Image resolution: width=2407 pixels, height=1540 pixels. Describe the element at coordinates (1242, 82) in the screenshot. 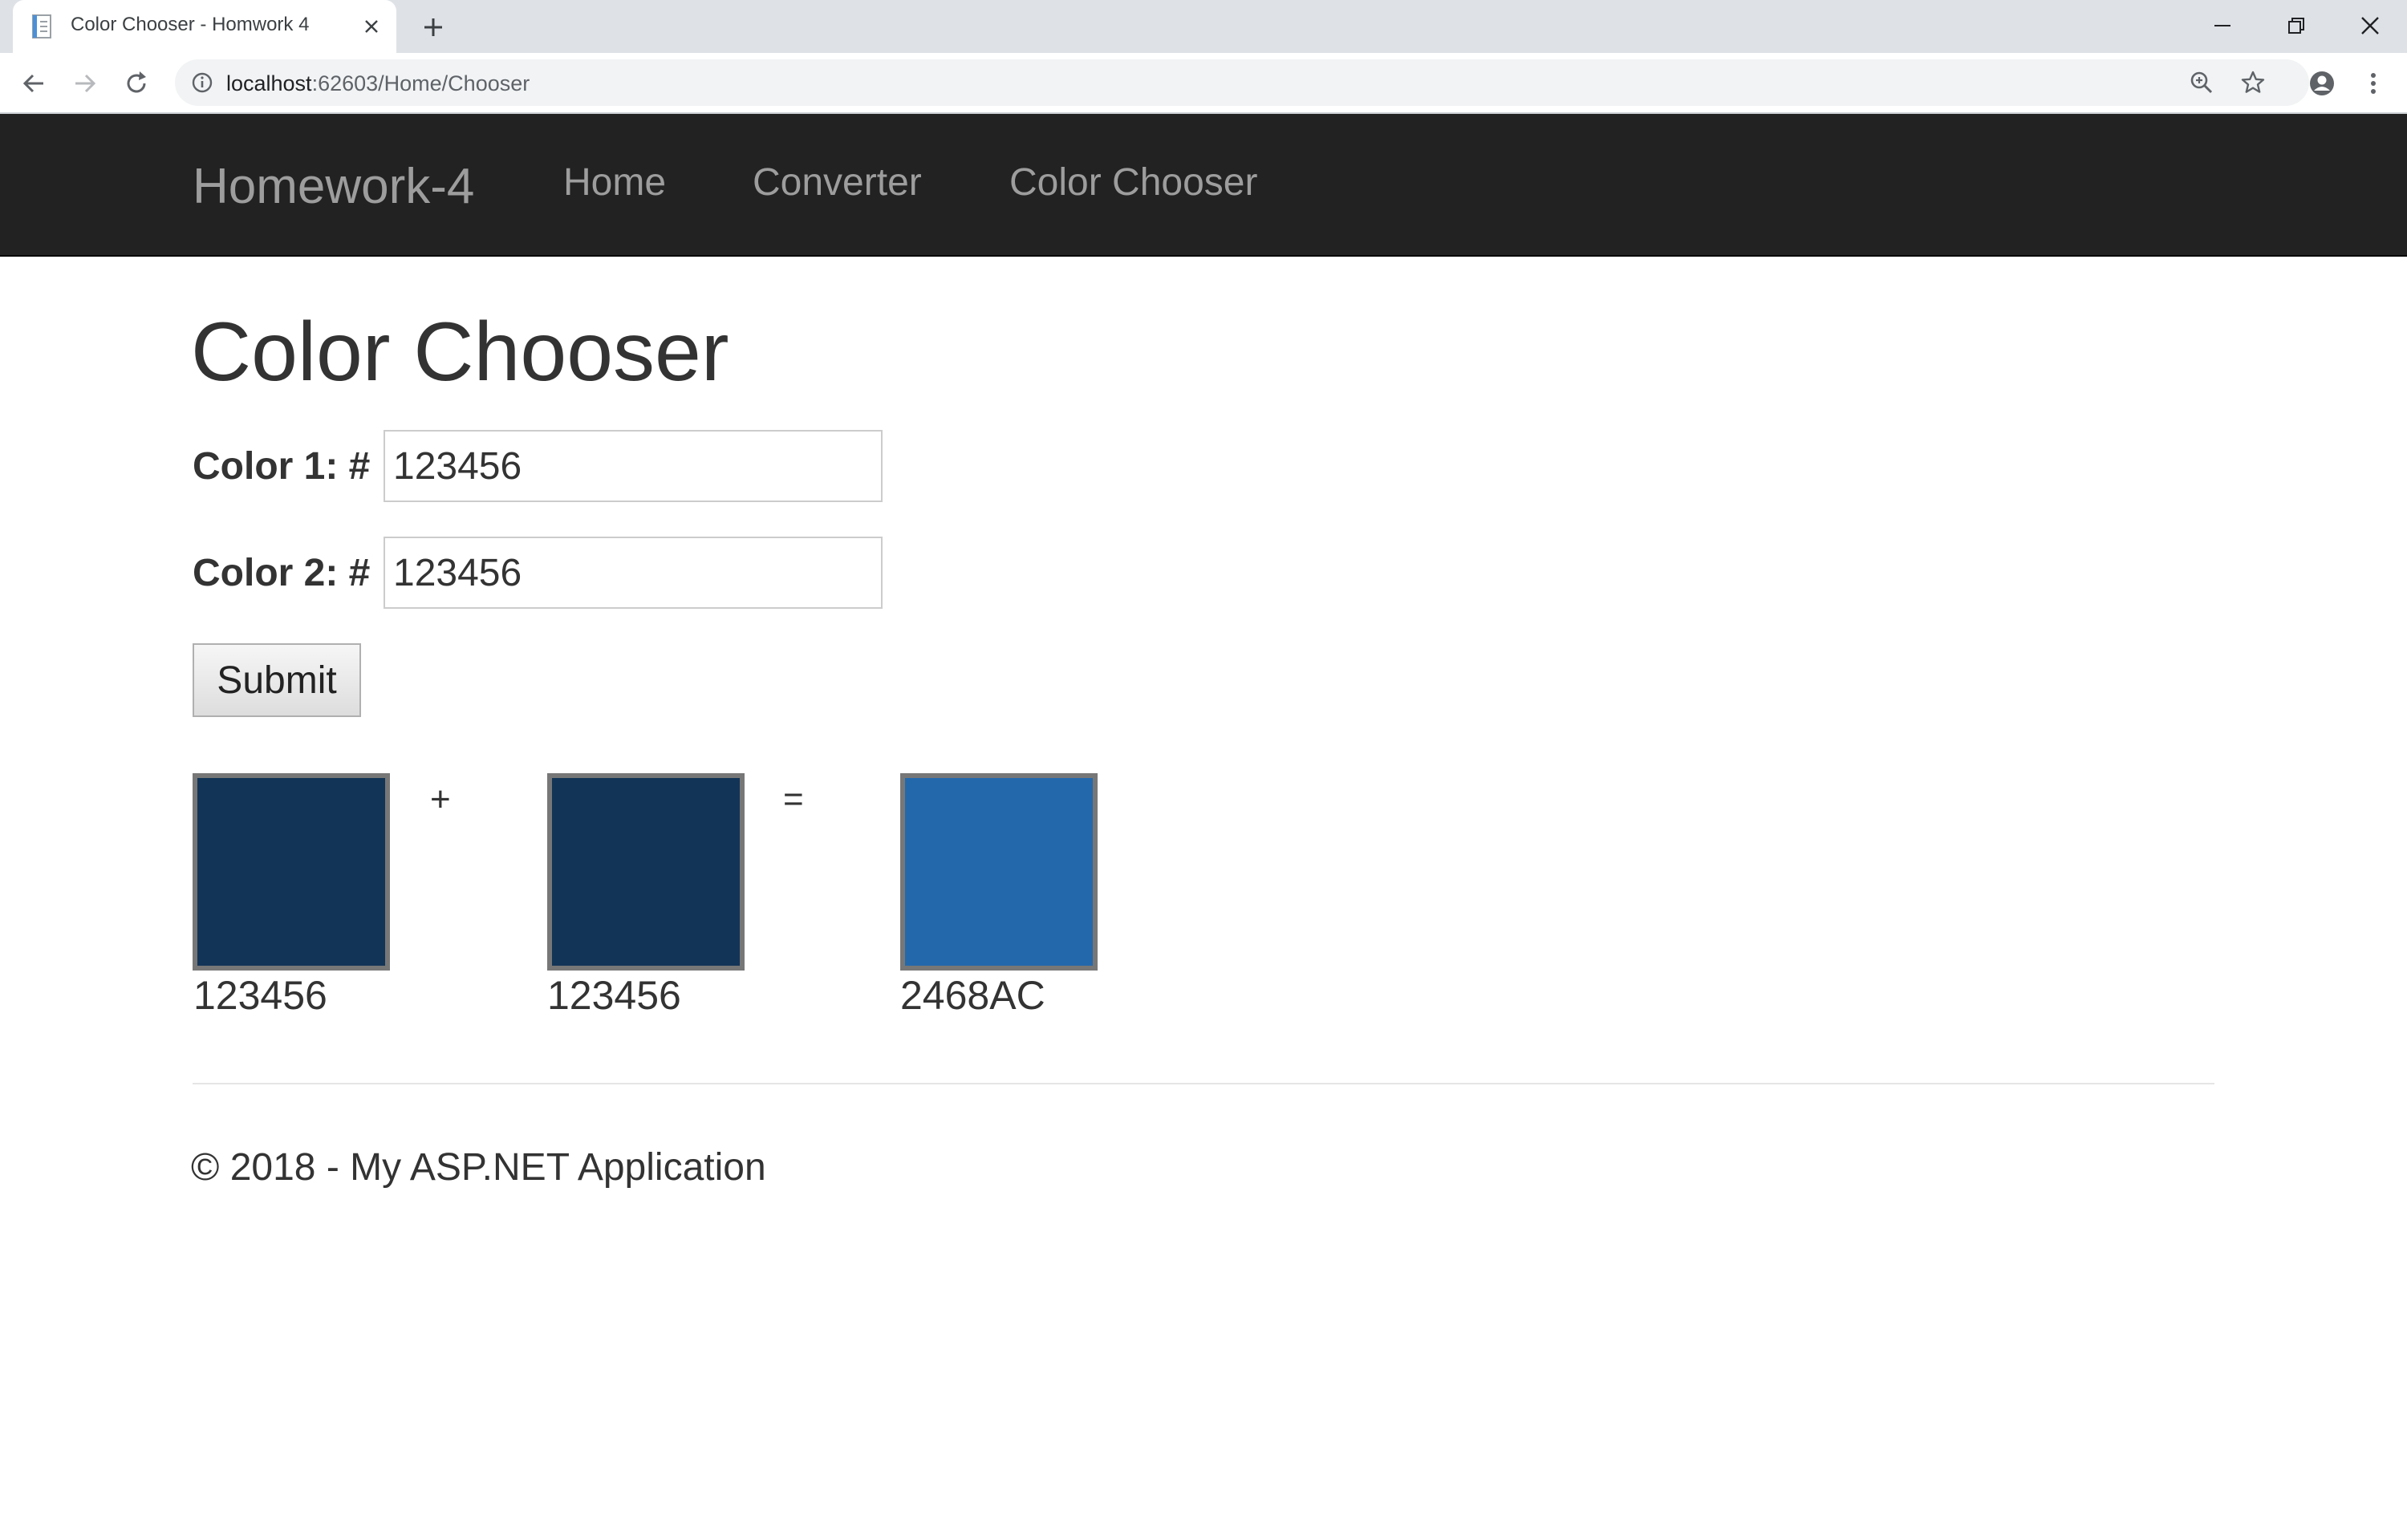

I see `address-bar: localhost:62603/Home/Chooser` at that location.